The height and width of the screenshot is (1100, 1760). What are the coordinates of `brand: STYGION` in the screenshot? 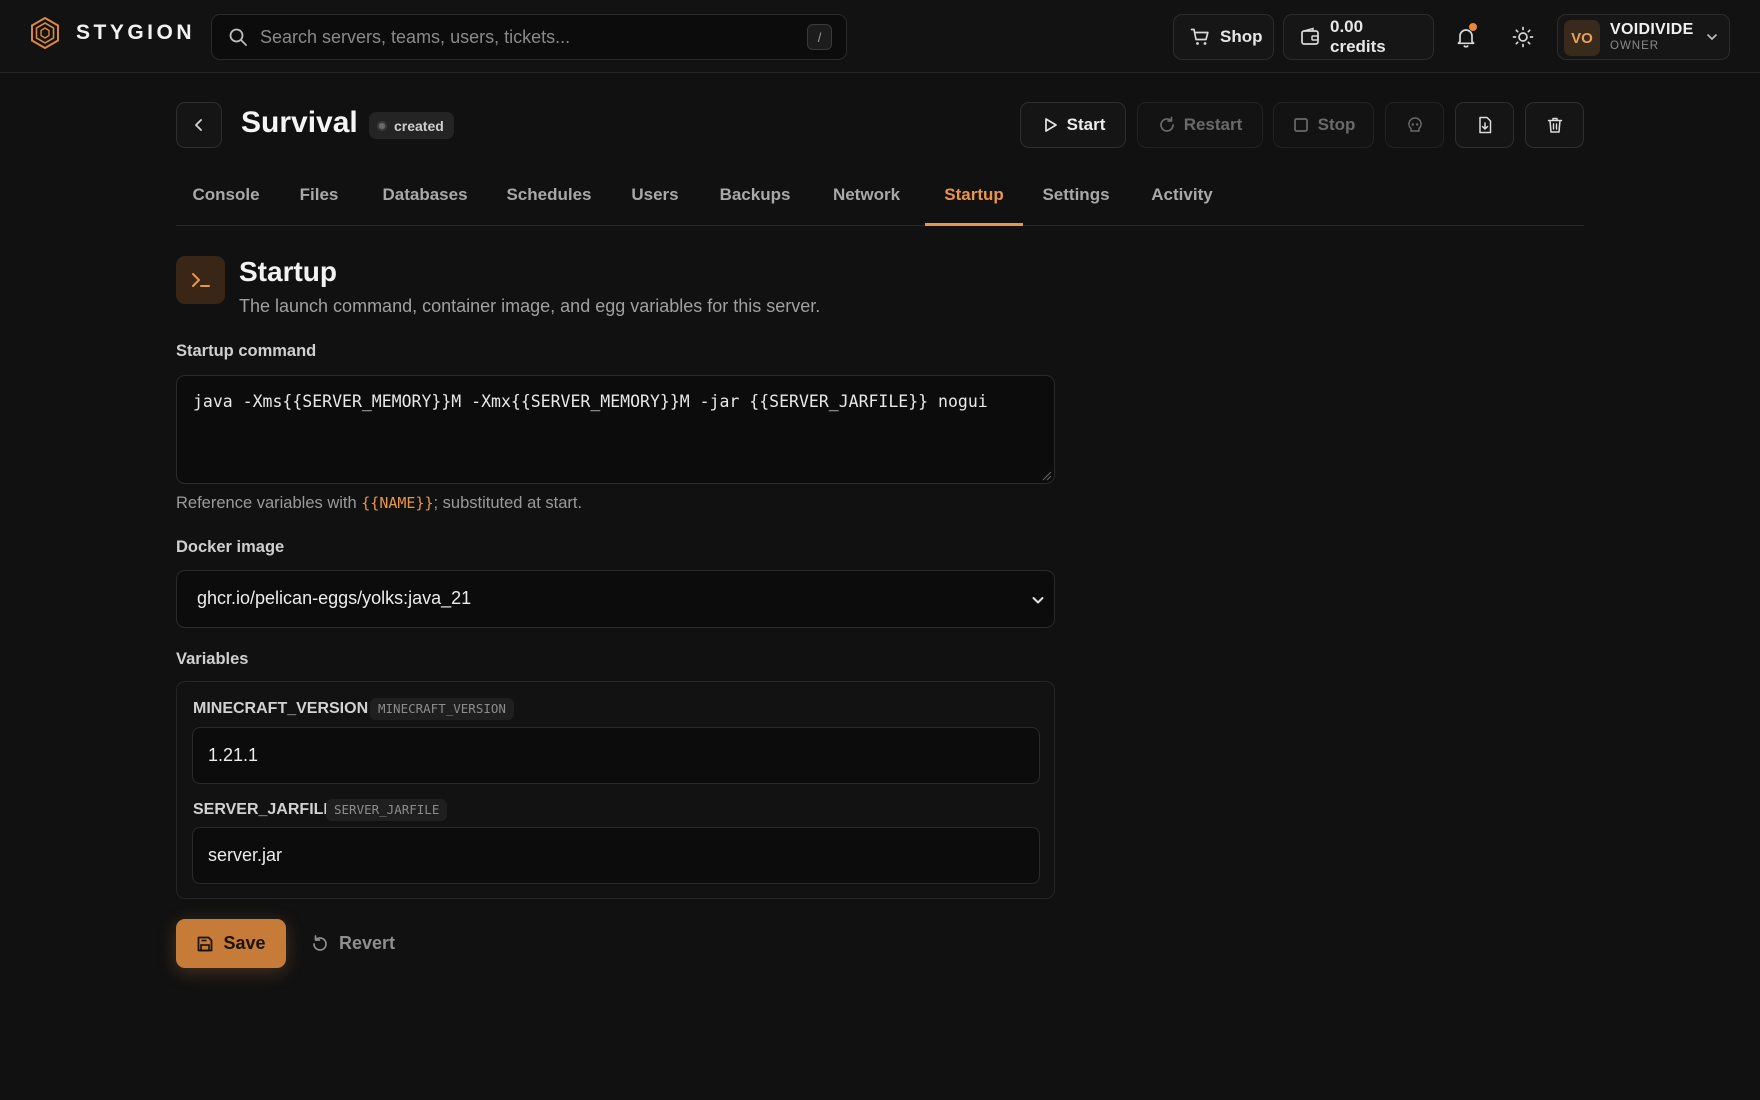 It's located at (112, 33).